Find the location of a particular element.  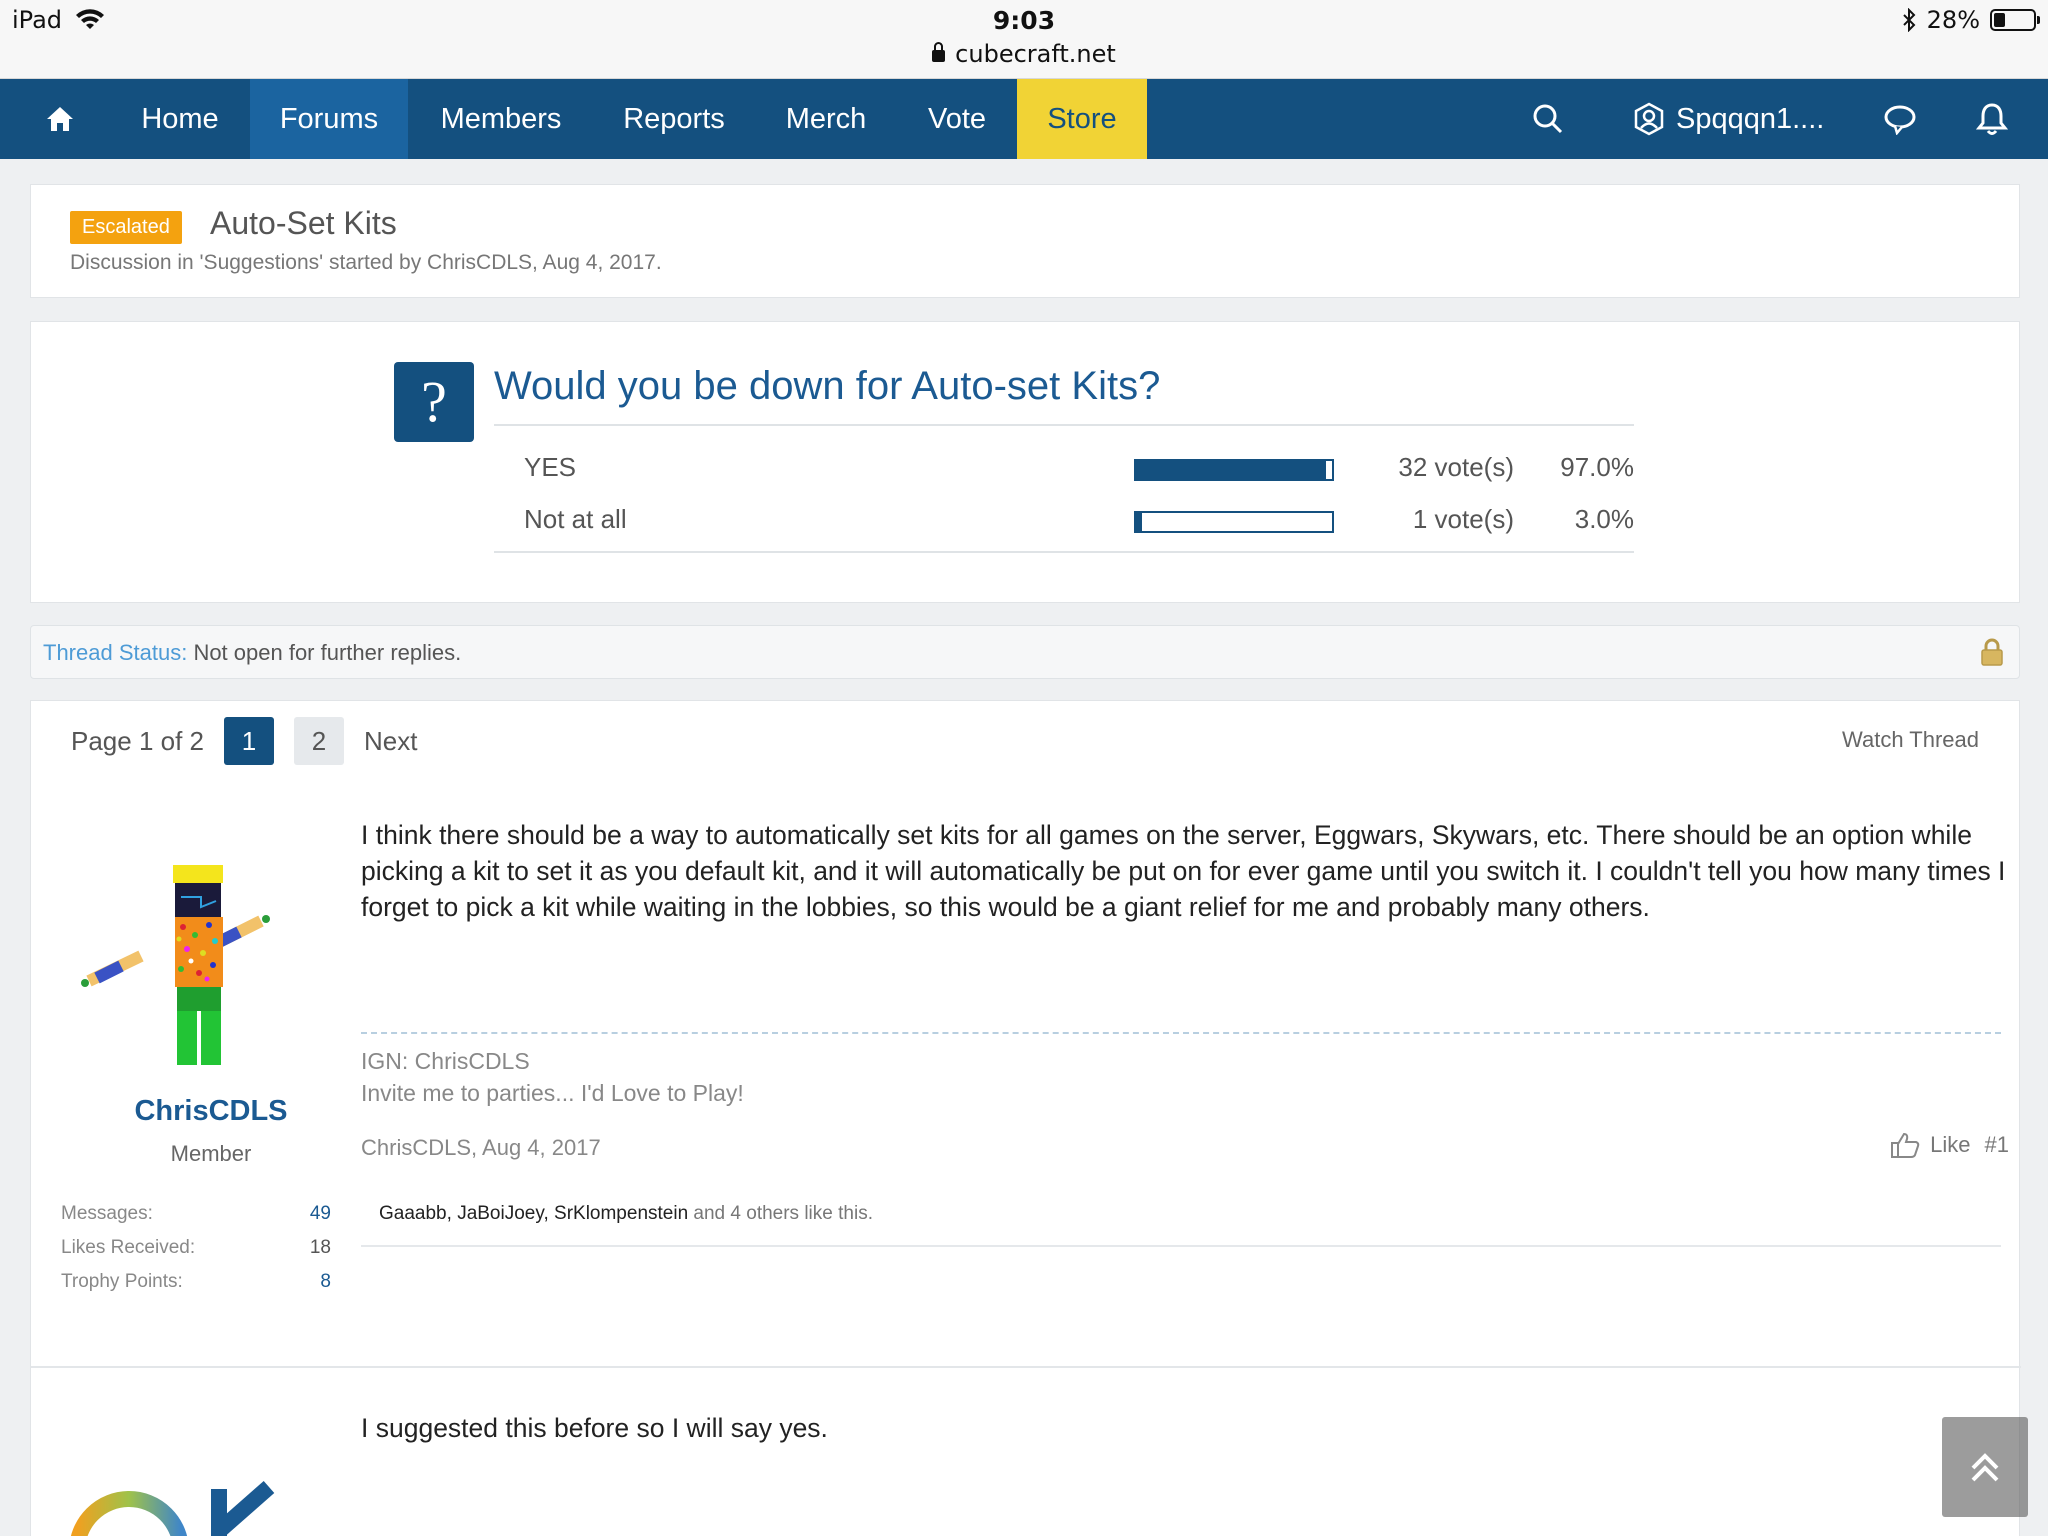

thread-status-label: Thread Status: is located at coordinates (115, 652).